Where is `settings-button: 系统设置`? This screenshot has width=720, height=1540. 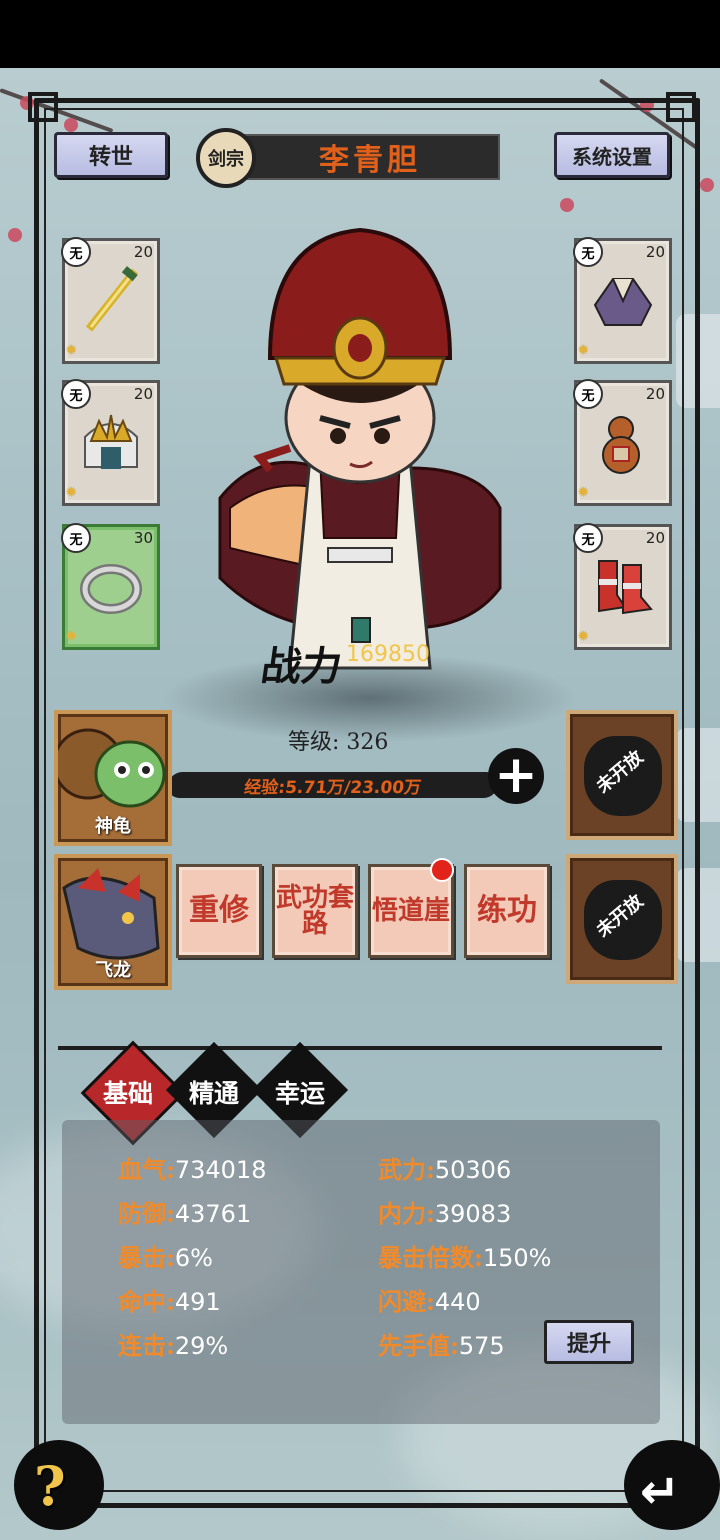
settings-button: 系统设置 is located at coordinates (612, 155).